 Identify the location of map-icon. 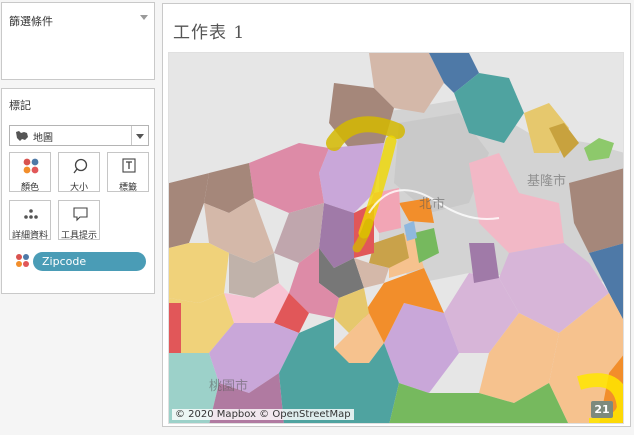
(22, 136).